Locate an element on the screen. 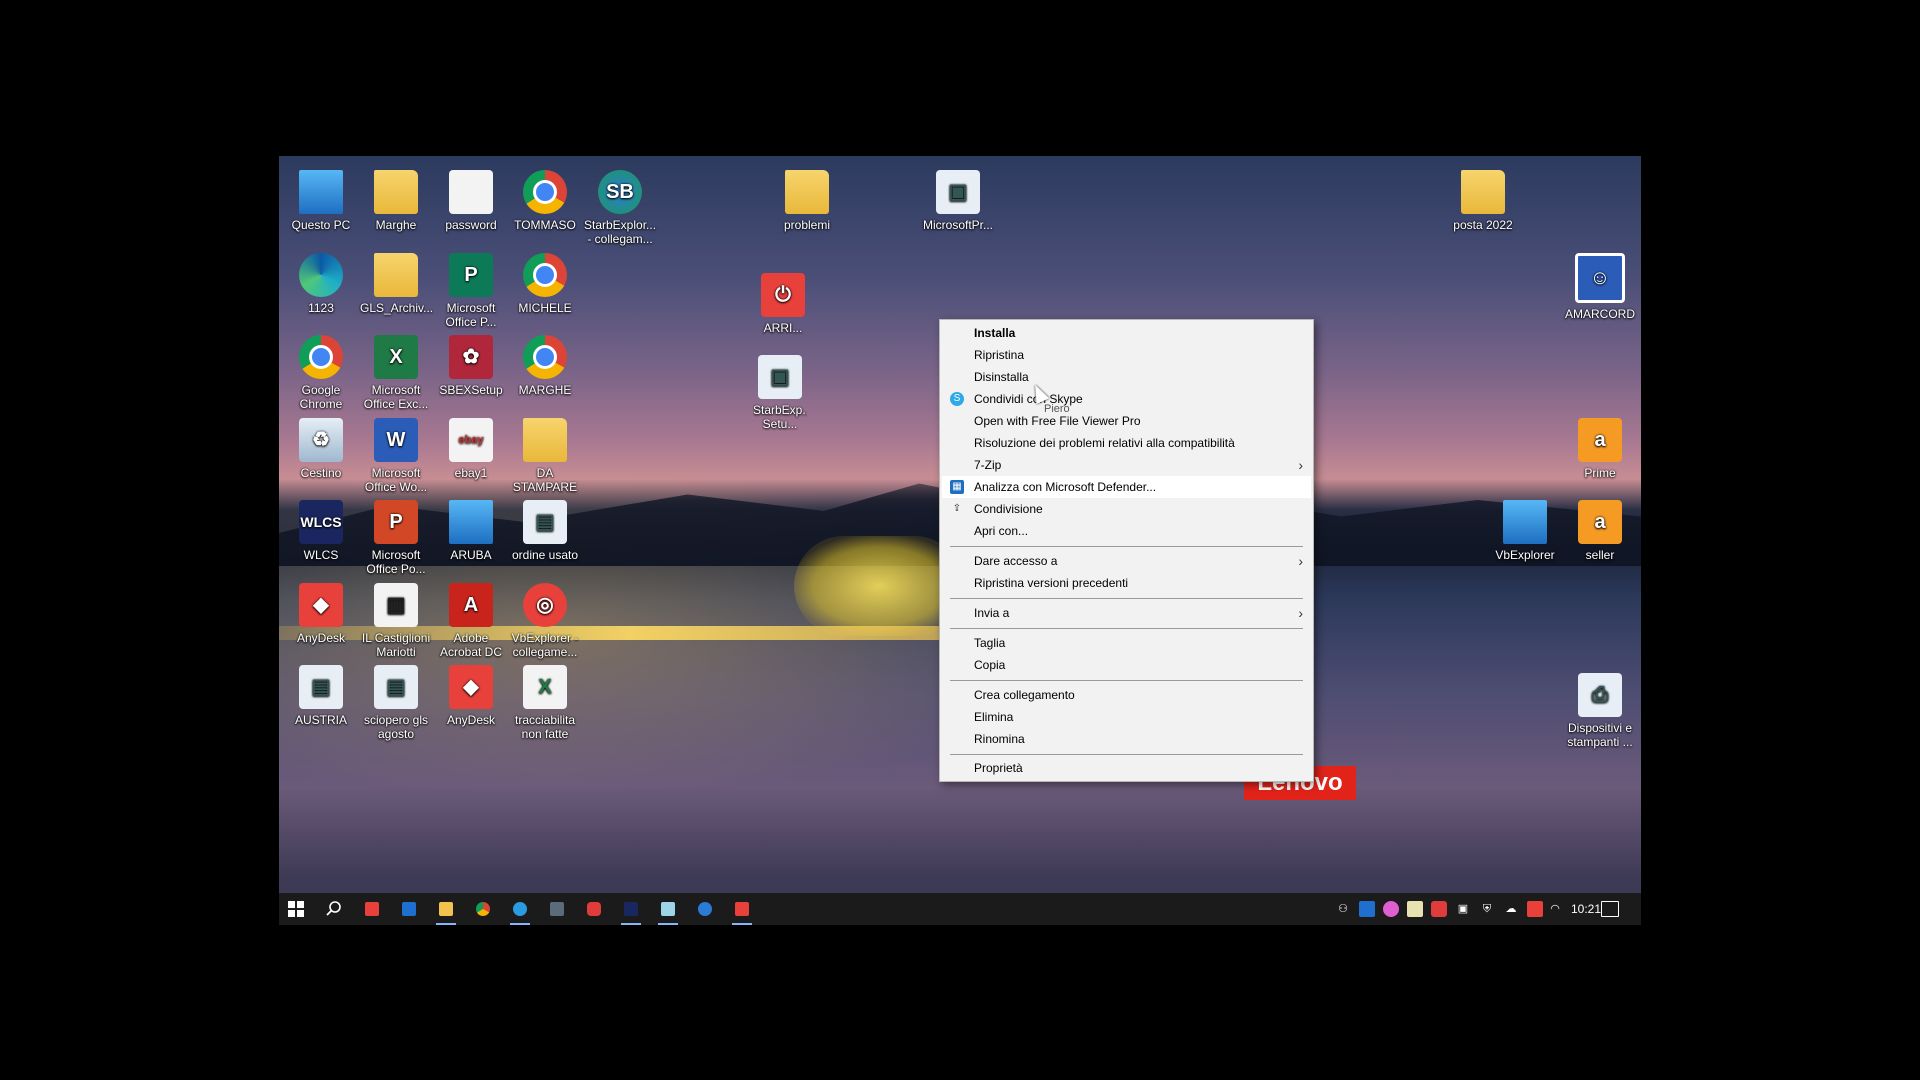  desktop-icon-vbexplorer: VbExplorer is located at coordinates (1525, 528).